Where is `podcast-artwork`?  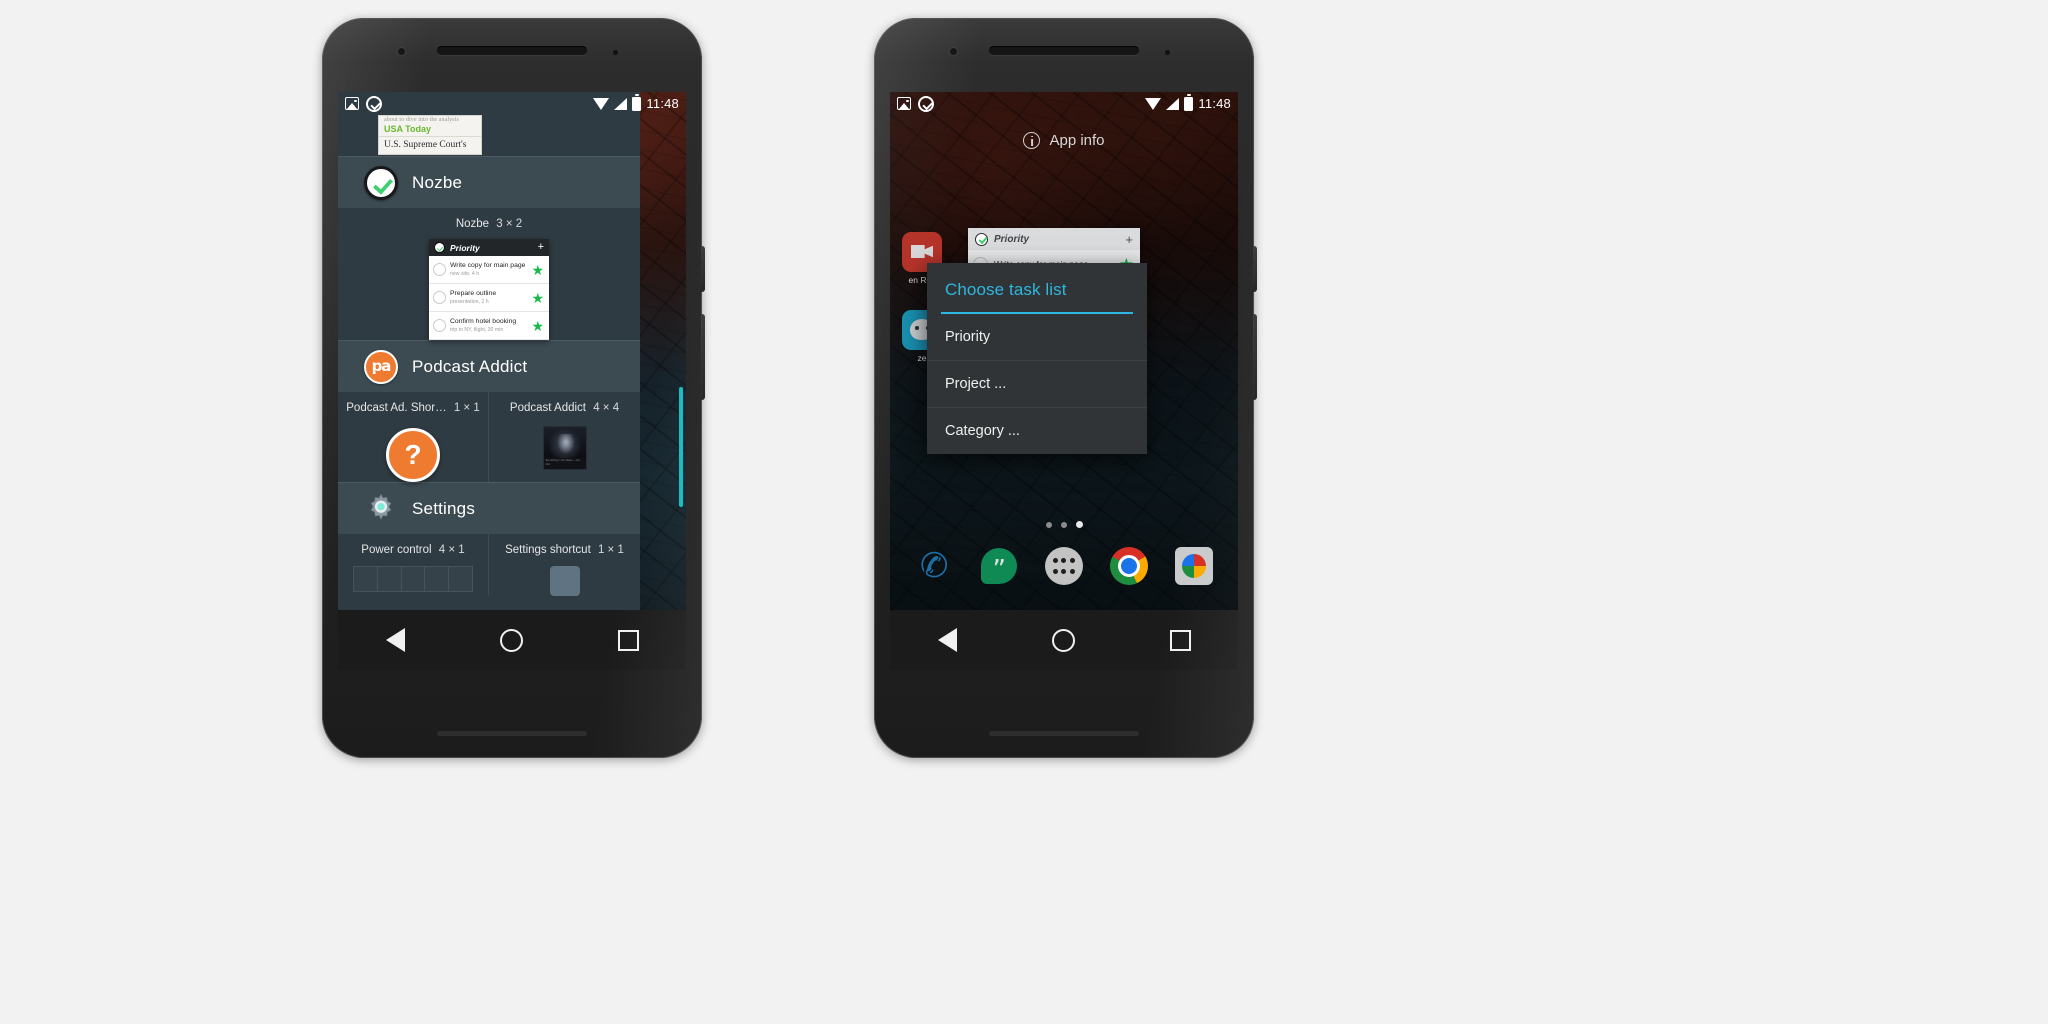 podcast-artwork is located at coordinates (564, 443).